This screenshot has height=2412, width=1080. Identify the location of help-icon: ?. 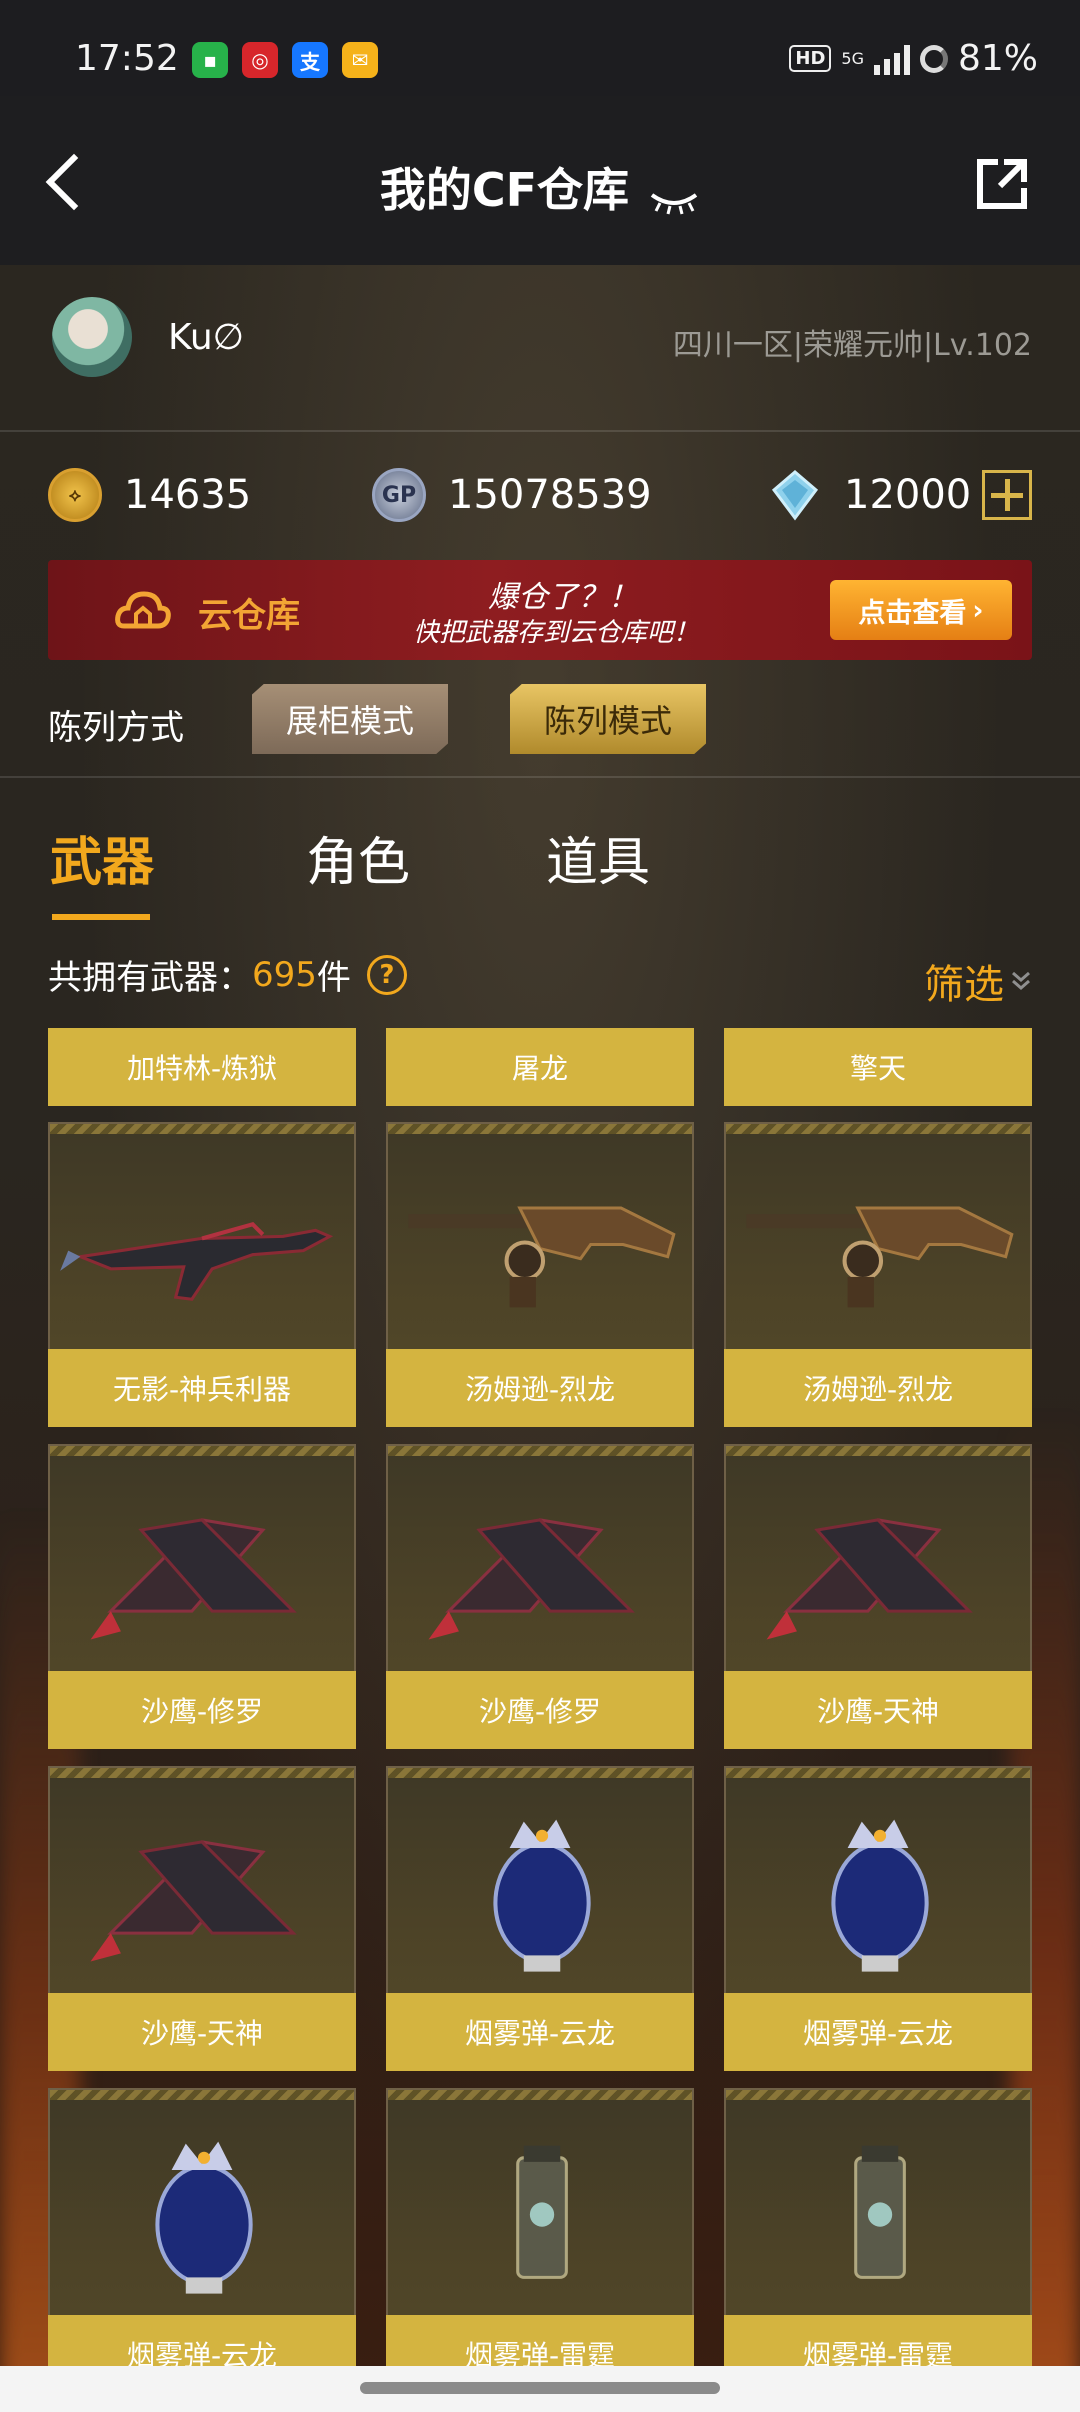
(386, 974).